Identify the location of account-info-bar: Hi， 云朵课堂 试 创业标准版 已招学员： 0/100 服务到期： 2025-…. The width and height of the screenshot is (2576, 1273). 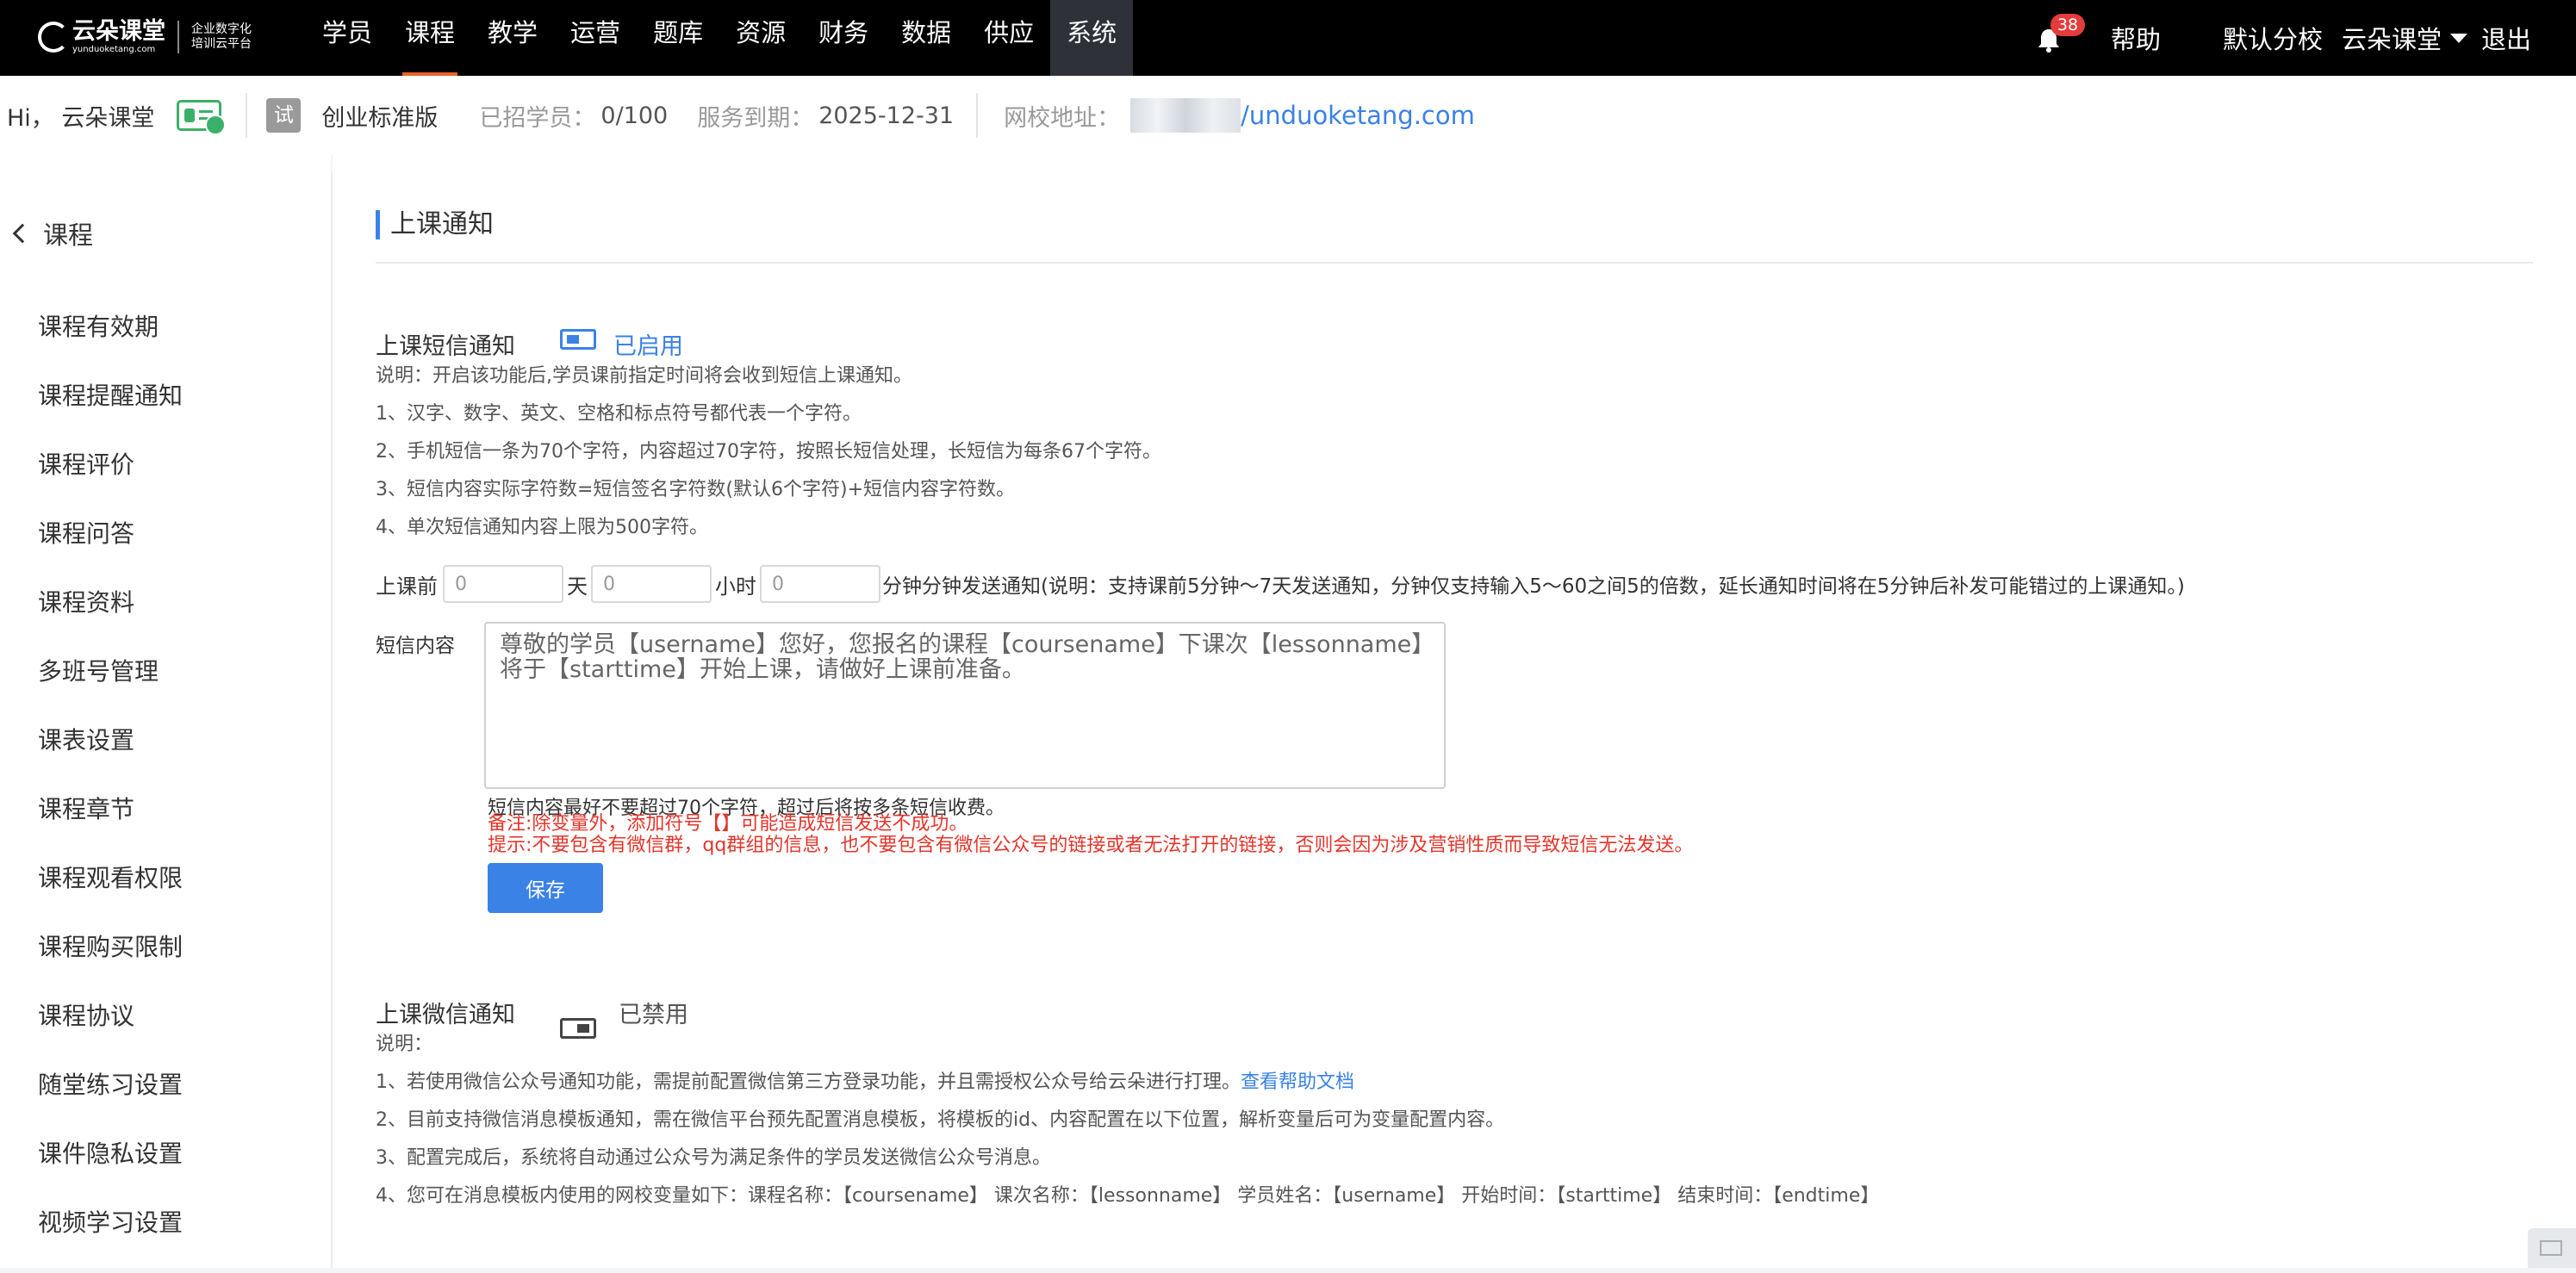
(1288, 115).